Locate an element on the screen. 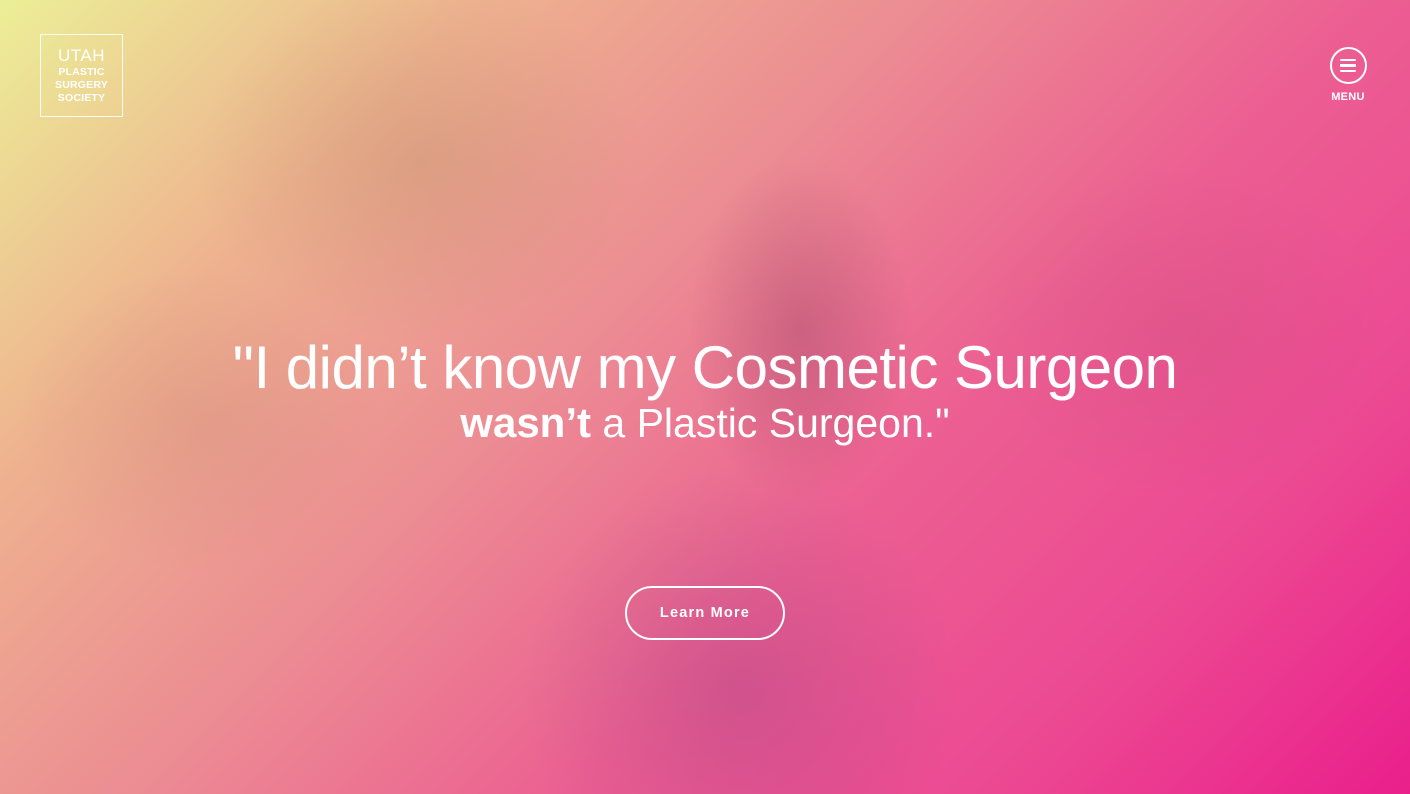  hero-quote-emphasis: wasn’t is located at coordinates (525, 422).